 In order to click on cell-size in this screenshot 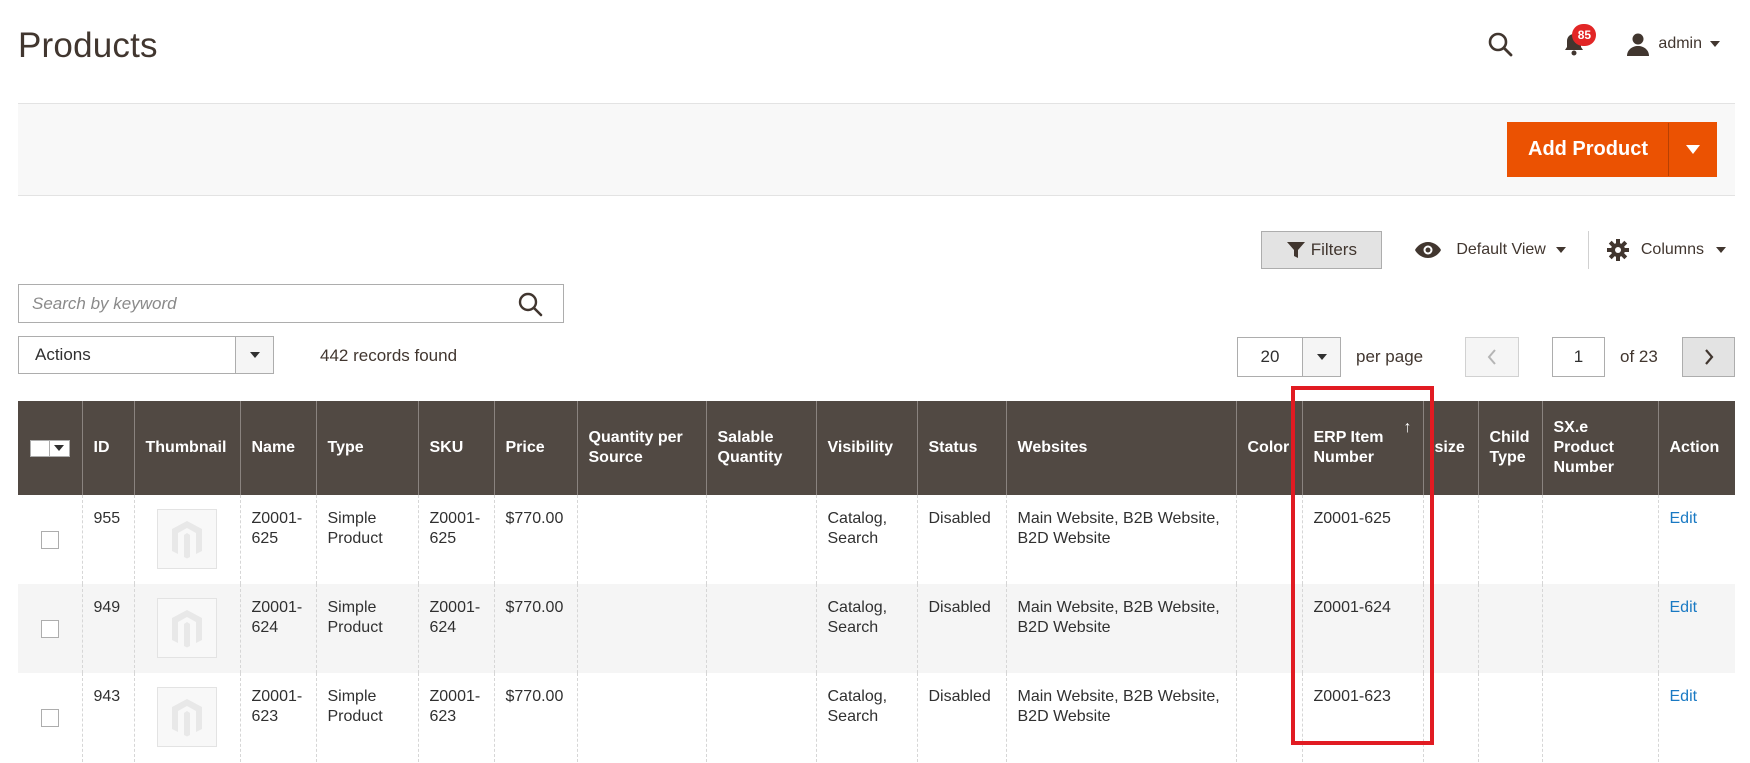, I will do `click(1450, 539)`.